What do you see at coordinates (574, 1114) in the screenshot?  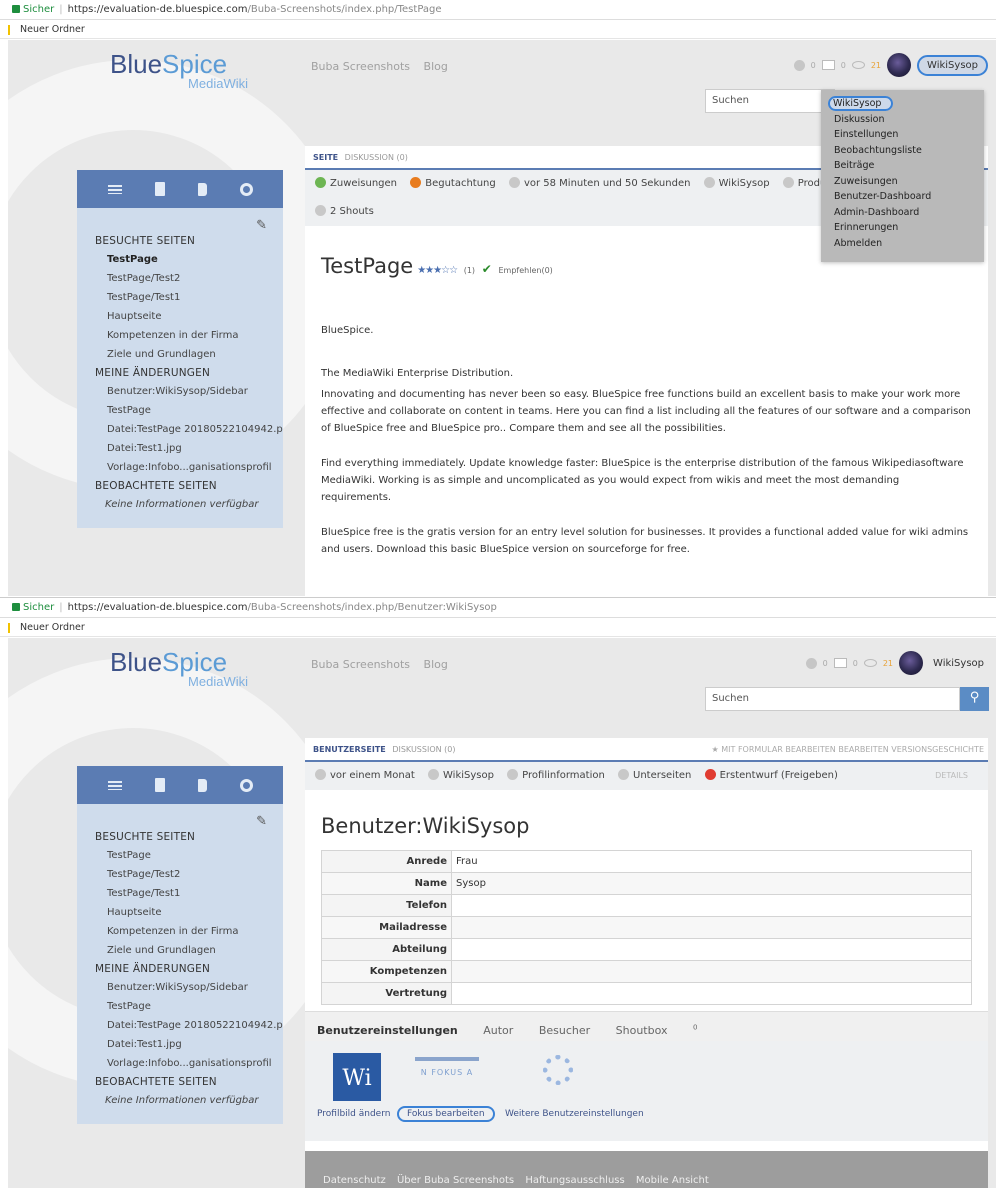 I see `more-user-settings-link: Weitere Benutzereinstellungen` at bounding box center [574, 1114].